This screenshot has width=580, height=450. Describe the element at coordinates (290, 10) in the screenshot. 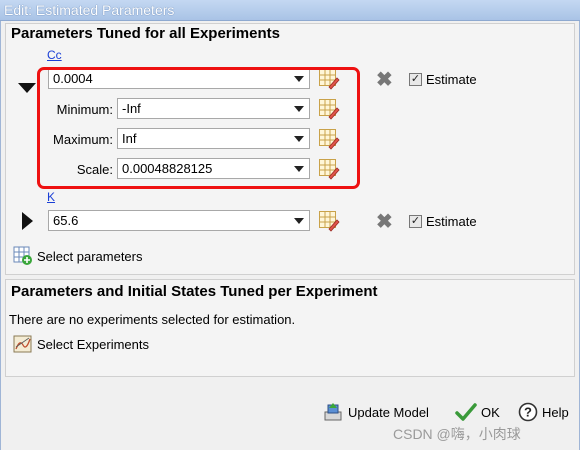

I see `title-bar: Edit: Estimated Parameters` at that location.